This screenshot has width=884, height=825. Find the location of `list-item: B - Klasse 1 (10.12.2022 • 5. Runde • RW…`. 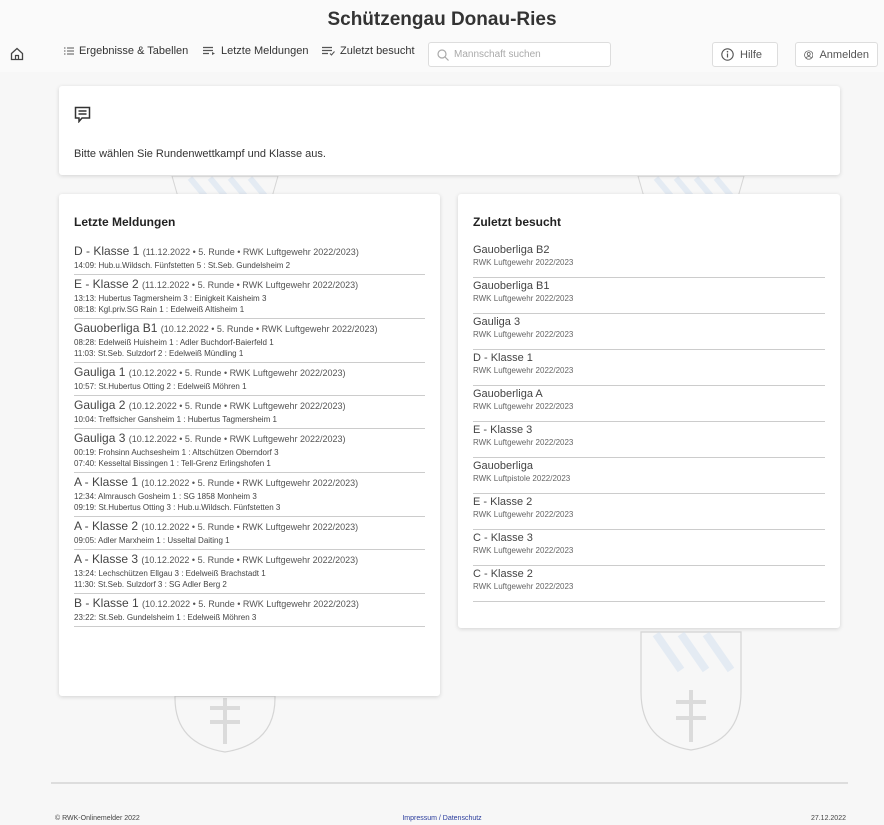

list-item: B - Klasse 1 (10.12.2022 • 5. Runde • RW… is located at coordinates (249, 610).